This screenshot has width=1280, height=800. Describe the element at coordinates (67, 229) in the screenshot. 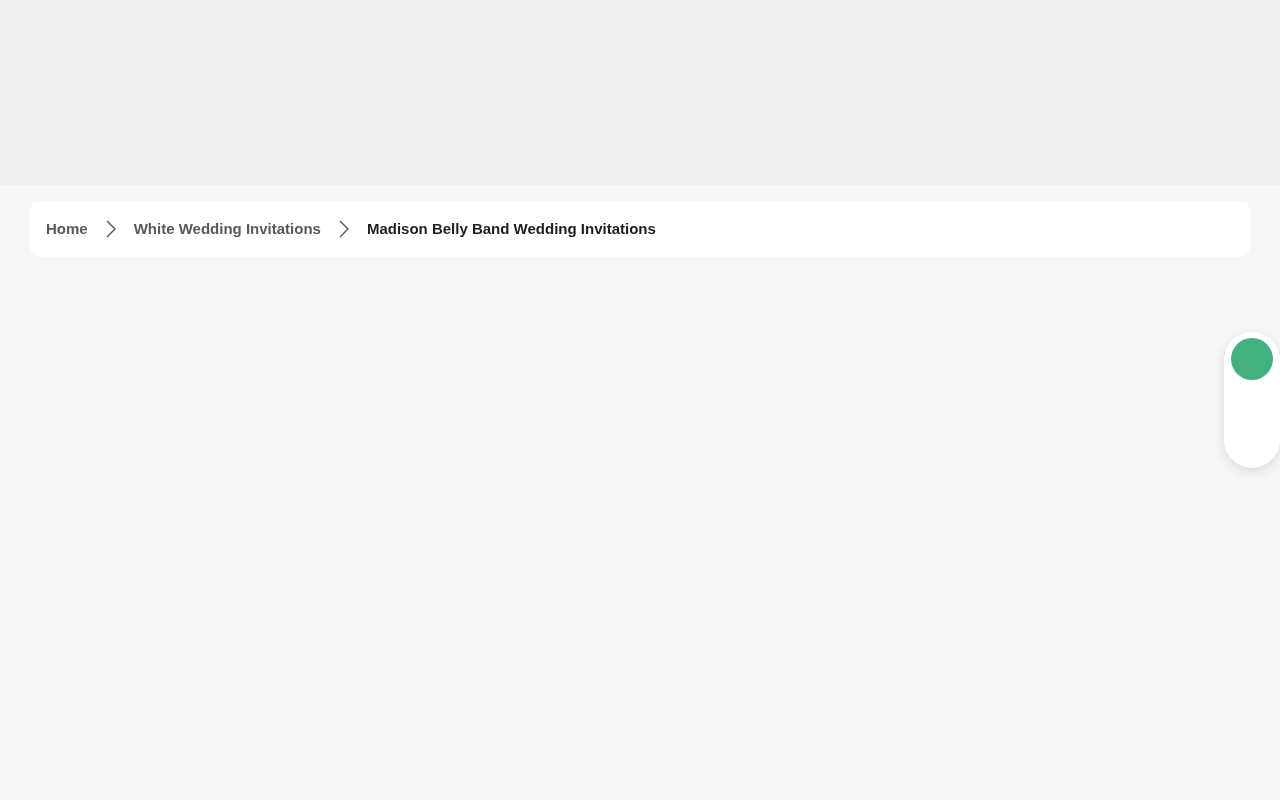

I see `breadcrumb-link: Home` at that location.